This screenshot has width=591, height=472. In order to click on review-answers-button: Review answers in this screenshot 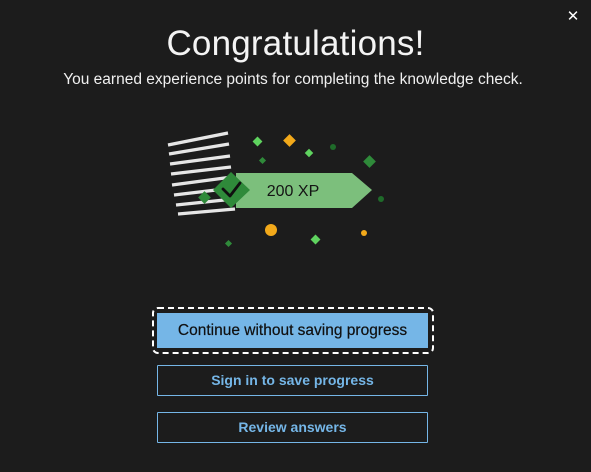, I will do `click(292, 427)`.